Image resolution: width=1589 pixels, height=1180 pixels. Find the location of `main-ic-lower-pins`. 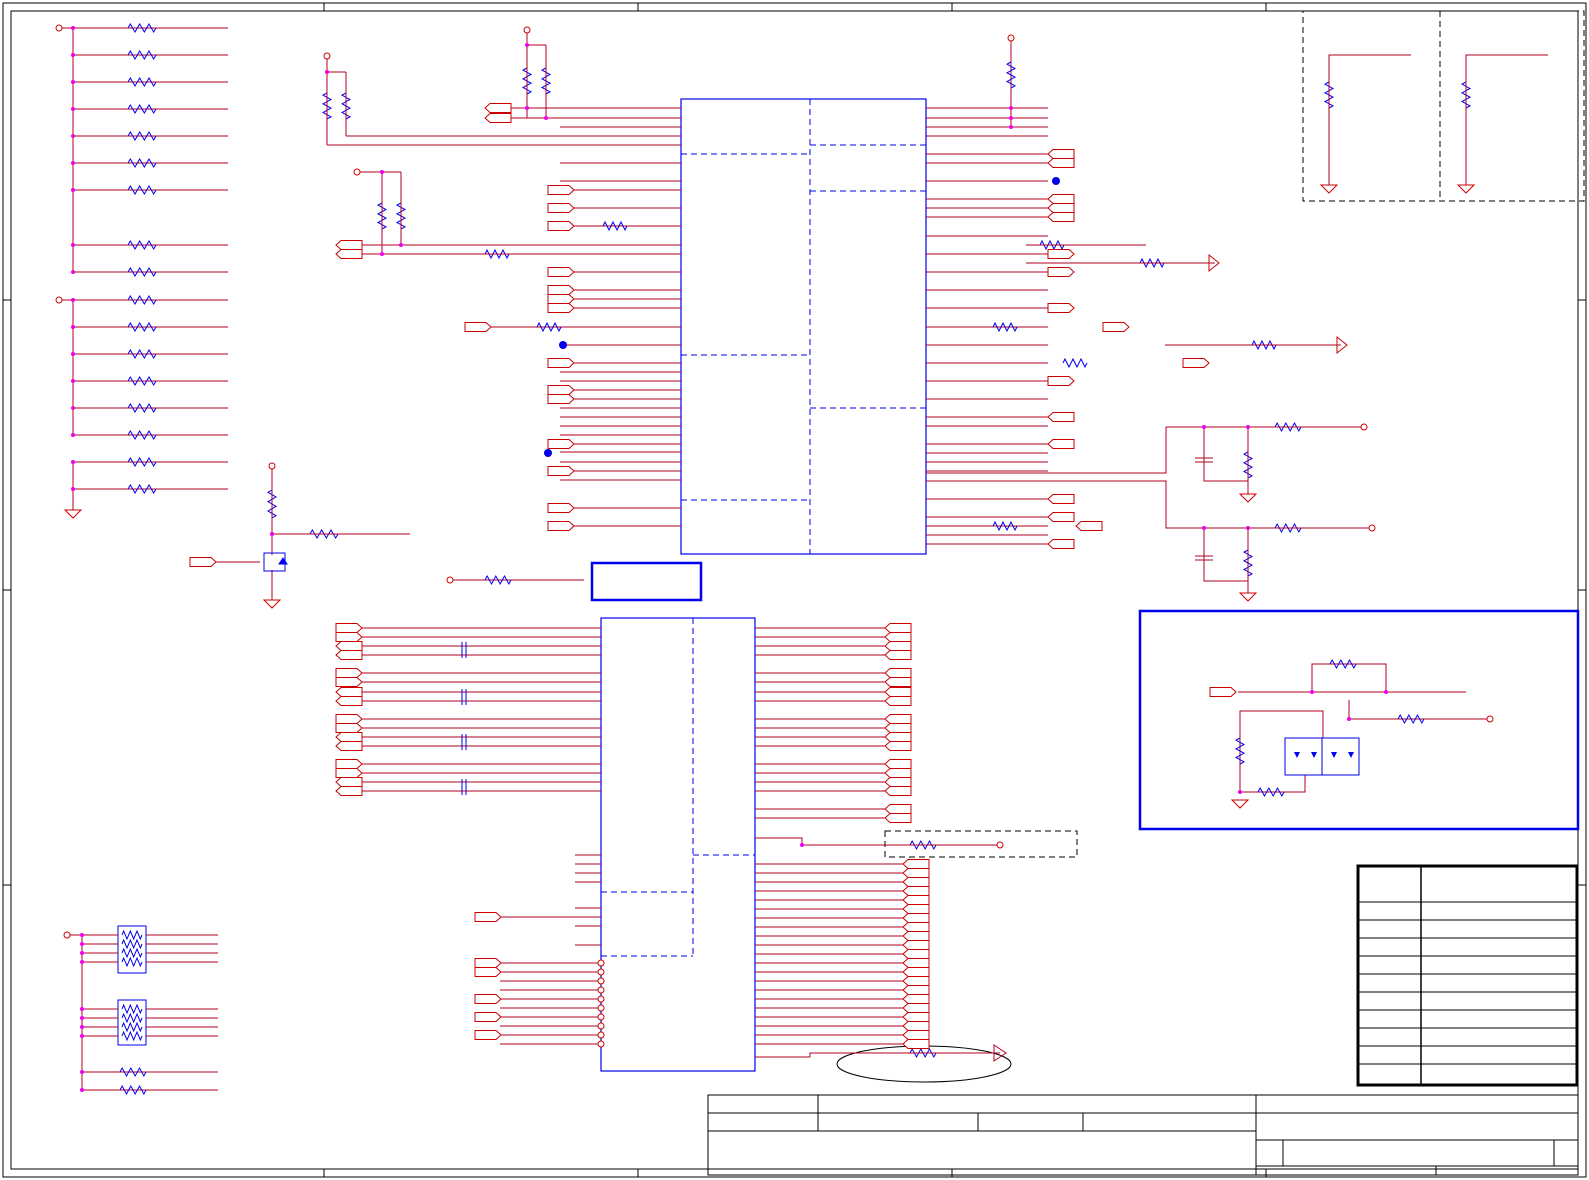

main-ic-lower-pins is located at coordinates (648, 816).